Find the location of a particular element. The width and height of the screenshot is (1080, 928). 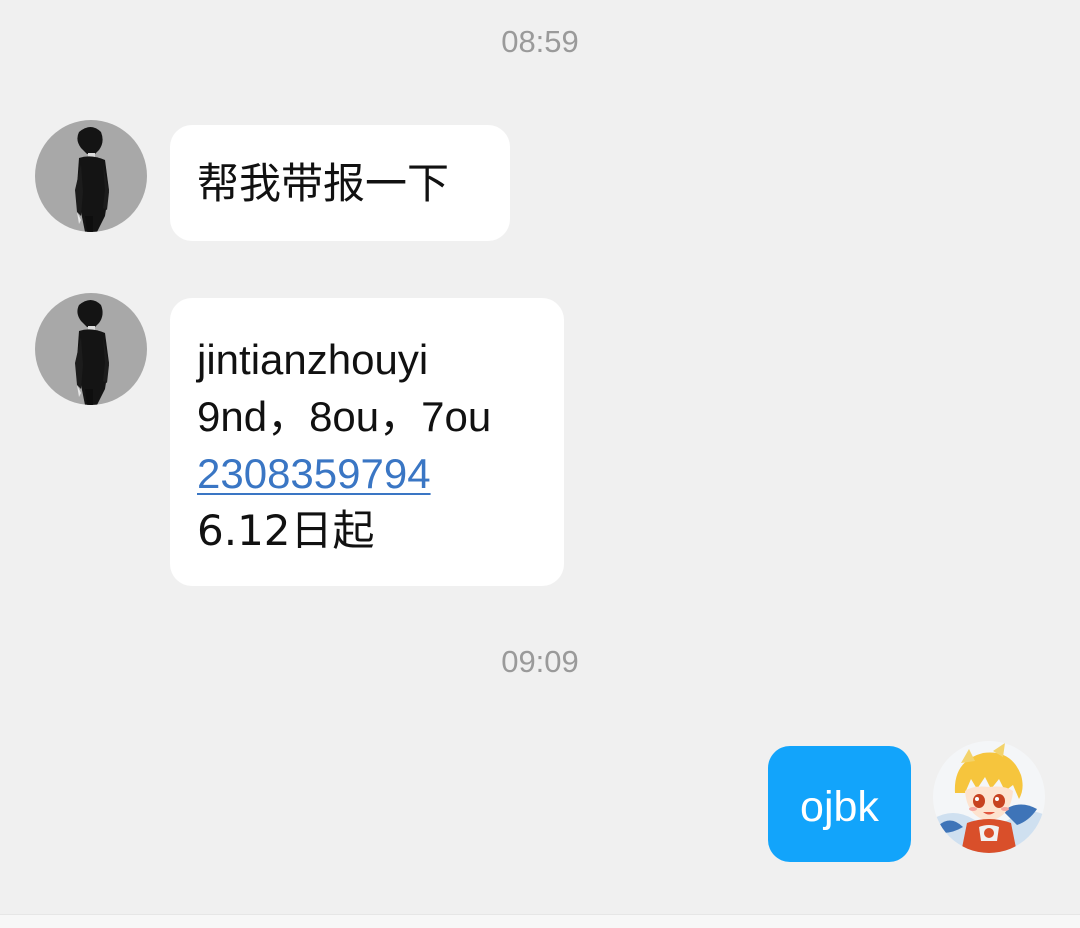

self-message-bubble: ojbk is located at coordinates (839, 804).